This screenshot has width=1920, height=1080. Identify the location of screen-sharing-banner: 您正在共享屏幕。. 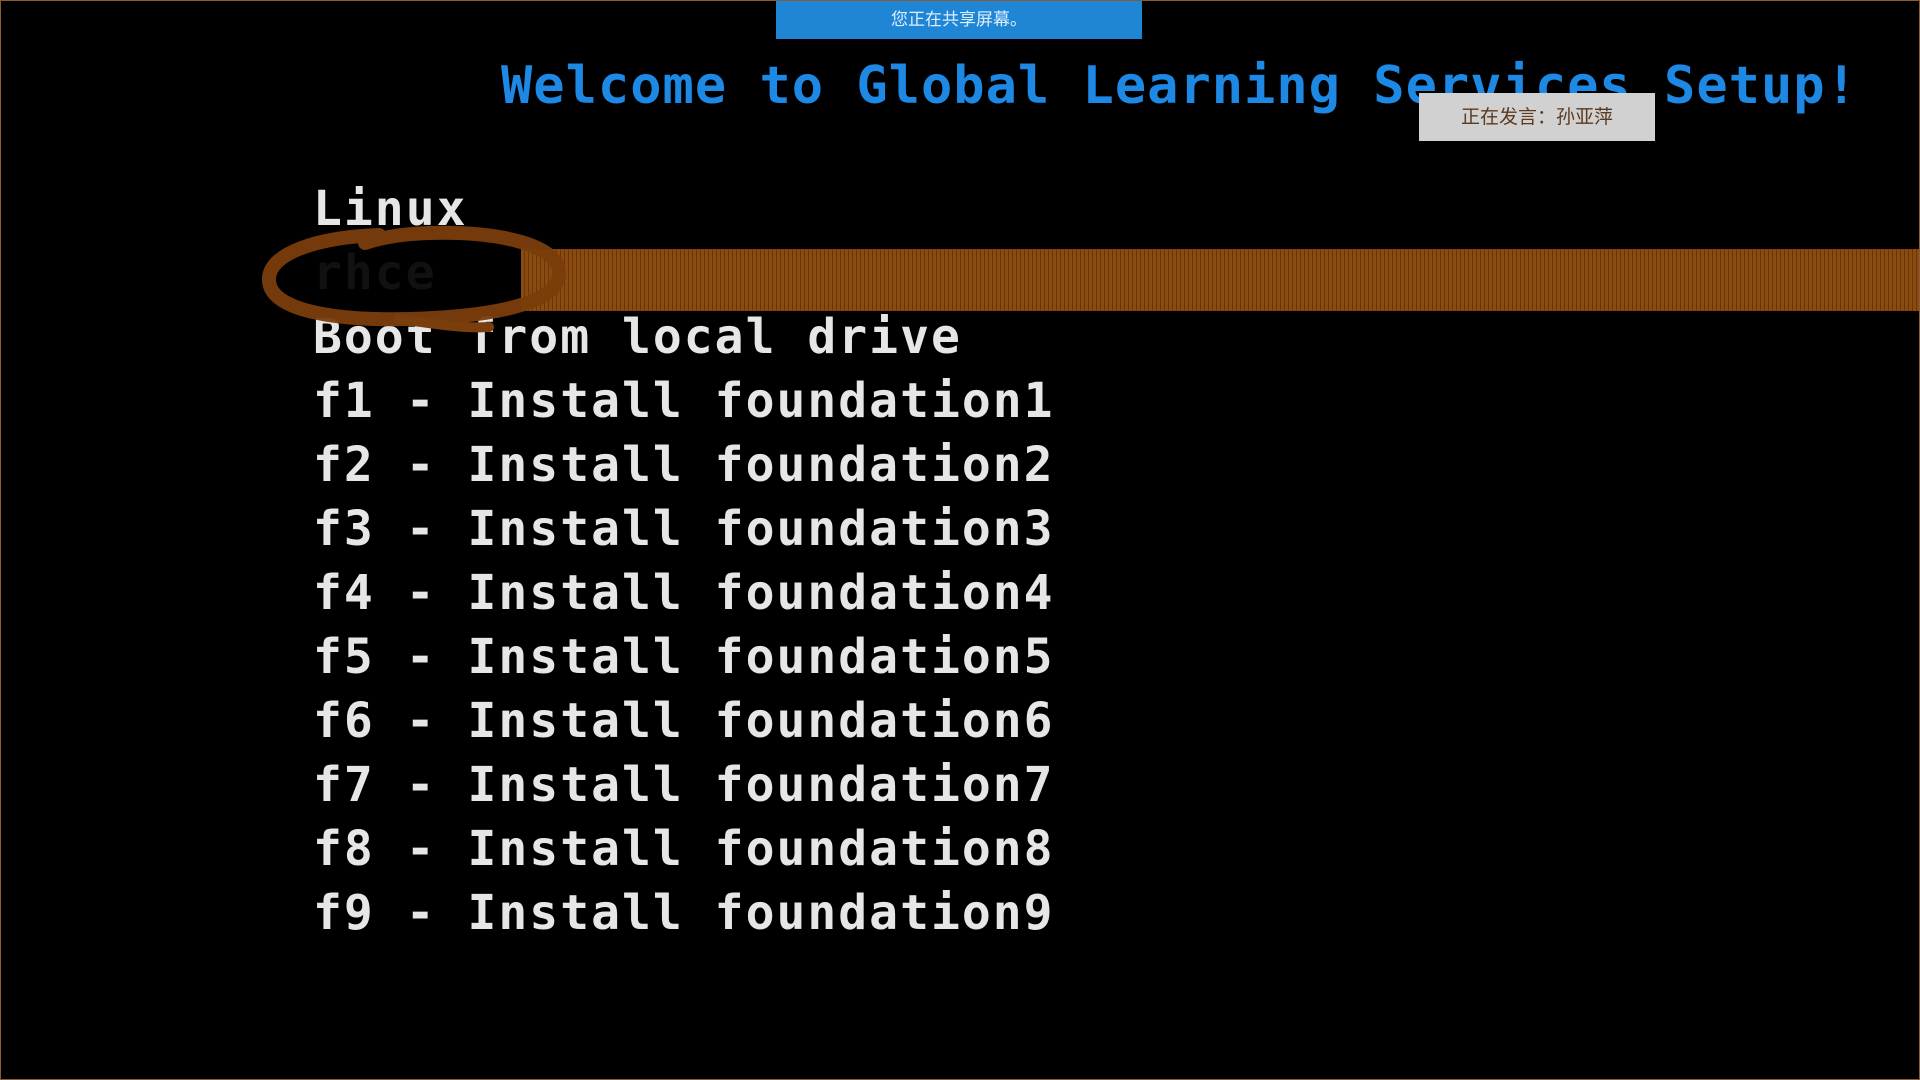
(959, 20).